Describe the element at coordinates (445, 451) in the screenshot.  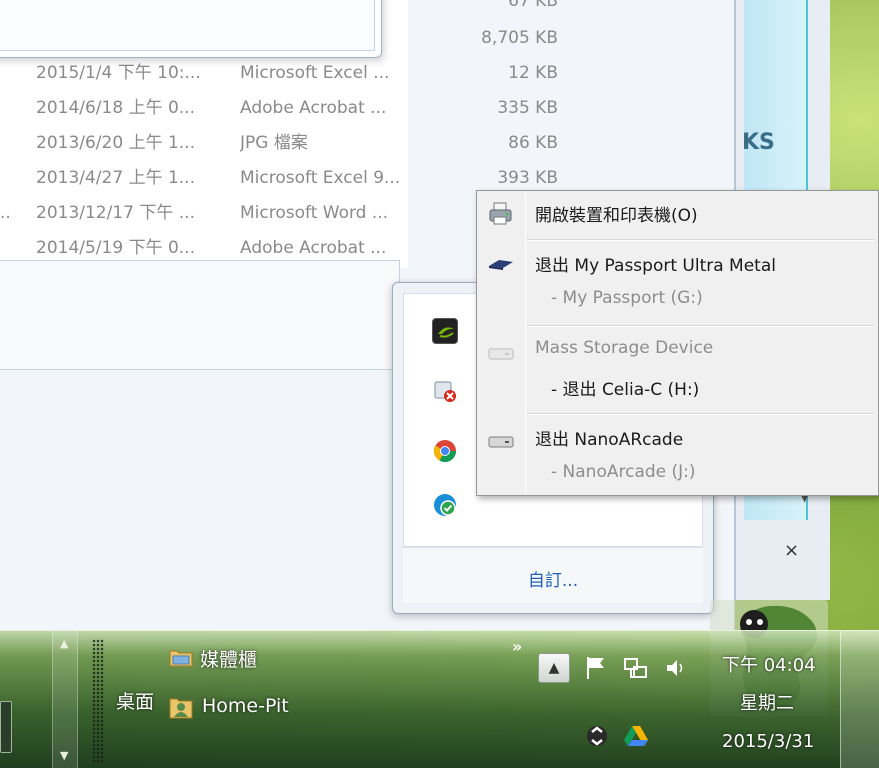
I see `chrome-icon` at that location.